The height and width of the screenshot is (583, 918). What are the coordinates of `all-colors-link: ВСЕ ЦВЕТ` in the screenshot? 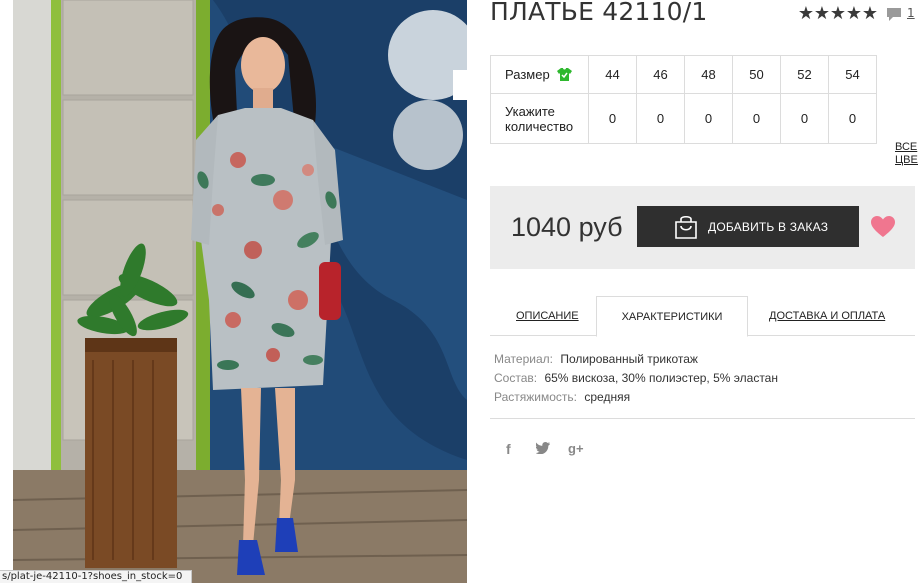 It's located at (906, 154).